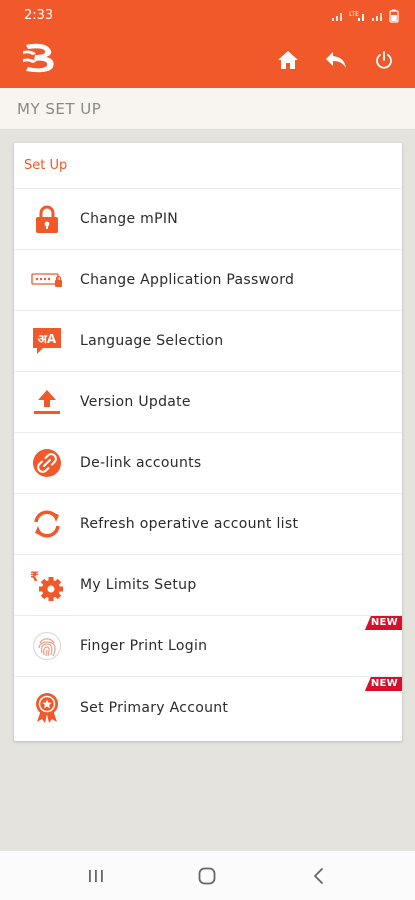  What do you see at coordinates (365, 16) in the screenshot?
I see `status-icons: LTE` at bounding box center [365, 16].